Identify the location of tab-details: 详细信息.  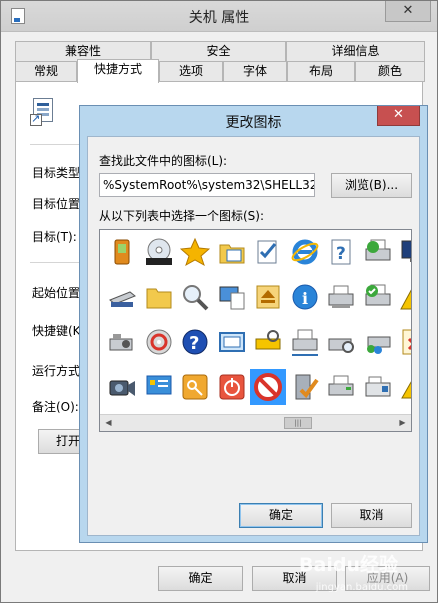
(355, 51).